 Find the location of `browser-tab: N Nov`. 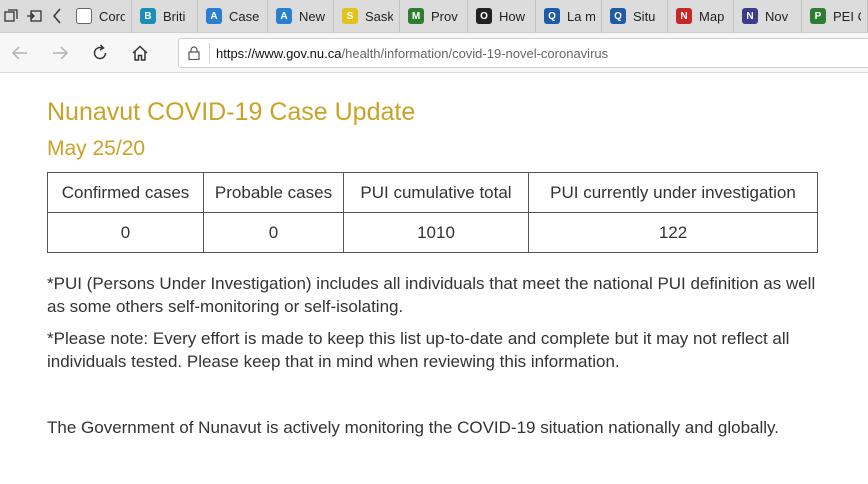

browser-tab: N Nov is located at coordinates (768, 16).